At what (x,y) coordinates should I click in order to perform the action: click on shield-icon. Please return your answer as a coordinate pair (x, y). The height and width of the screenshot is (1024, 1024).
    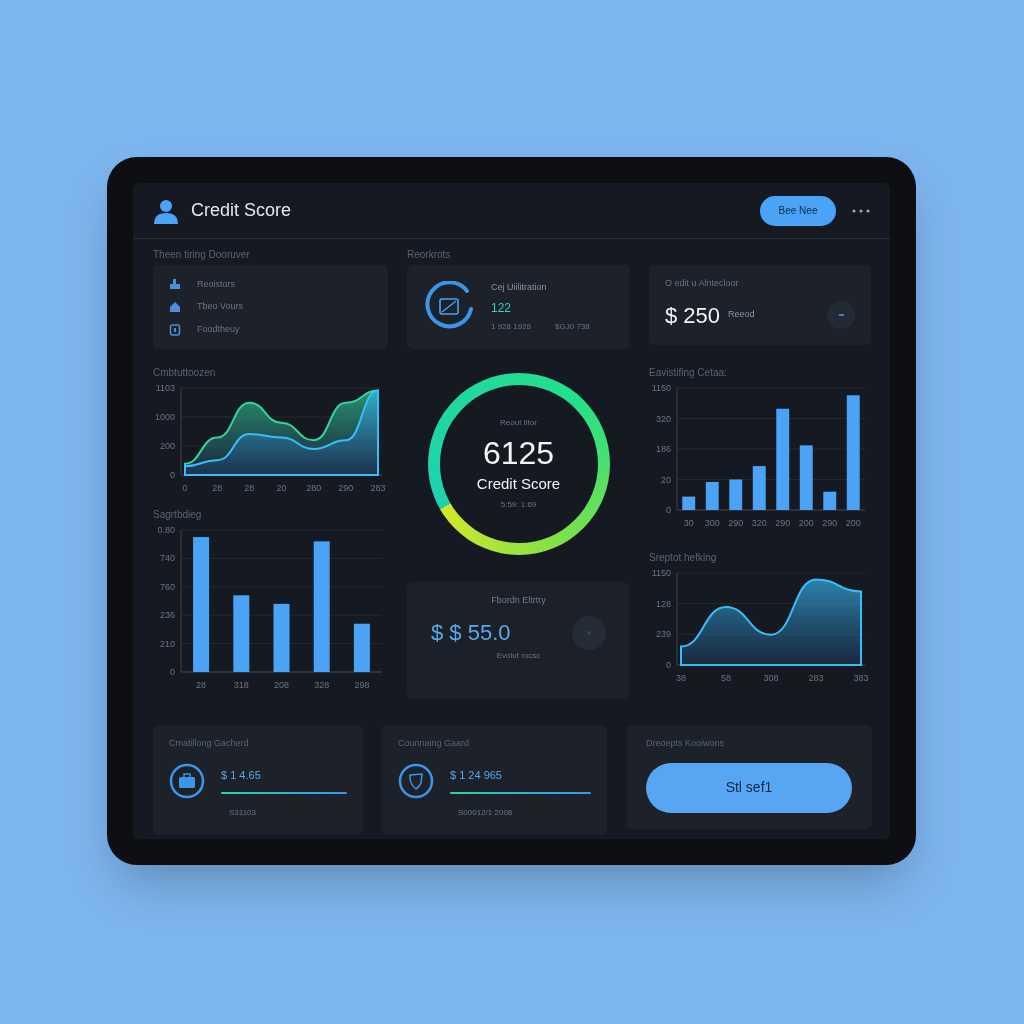
    Looking at the image, I should click on (416, 780).